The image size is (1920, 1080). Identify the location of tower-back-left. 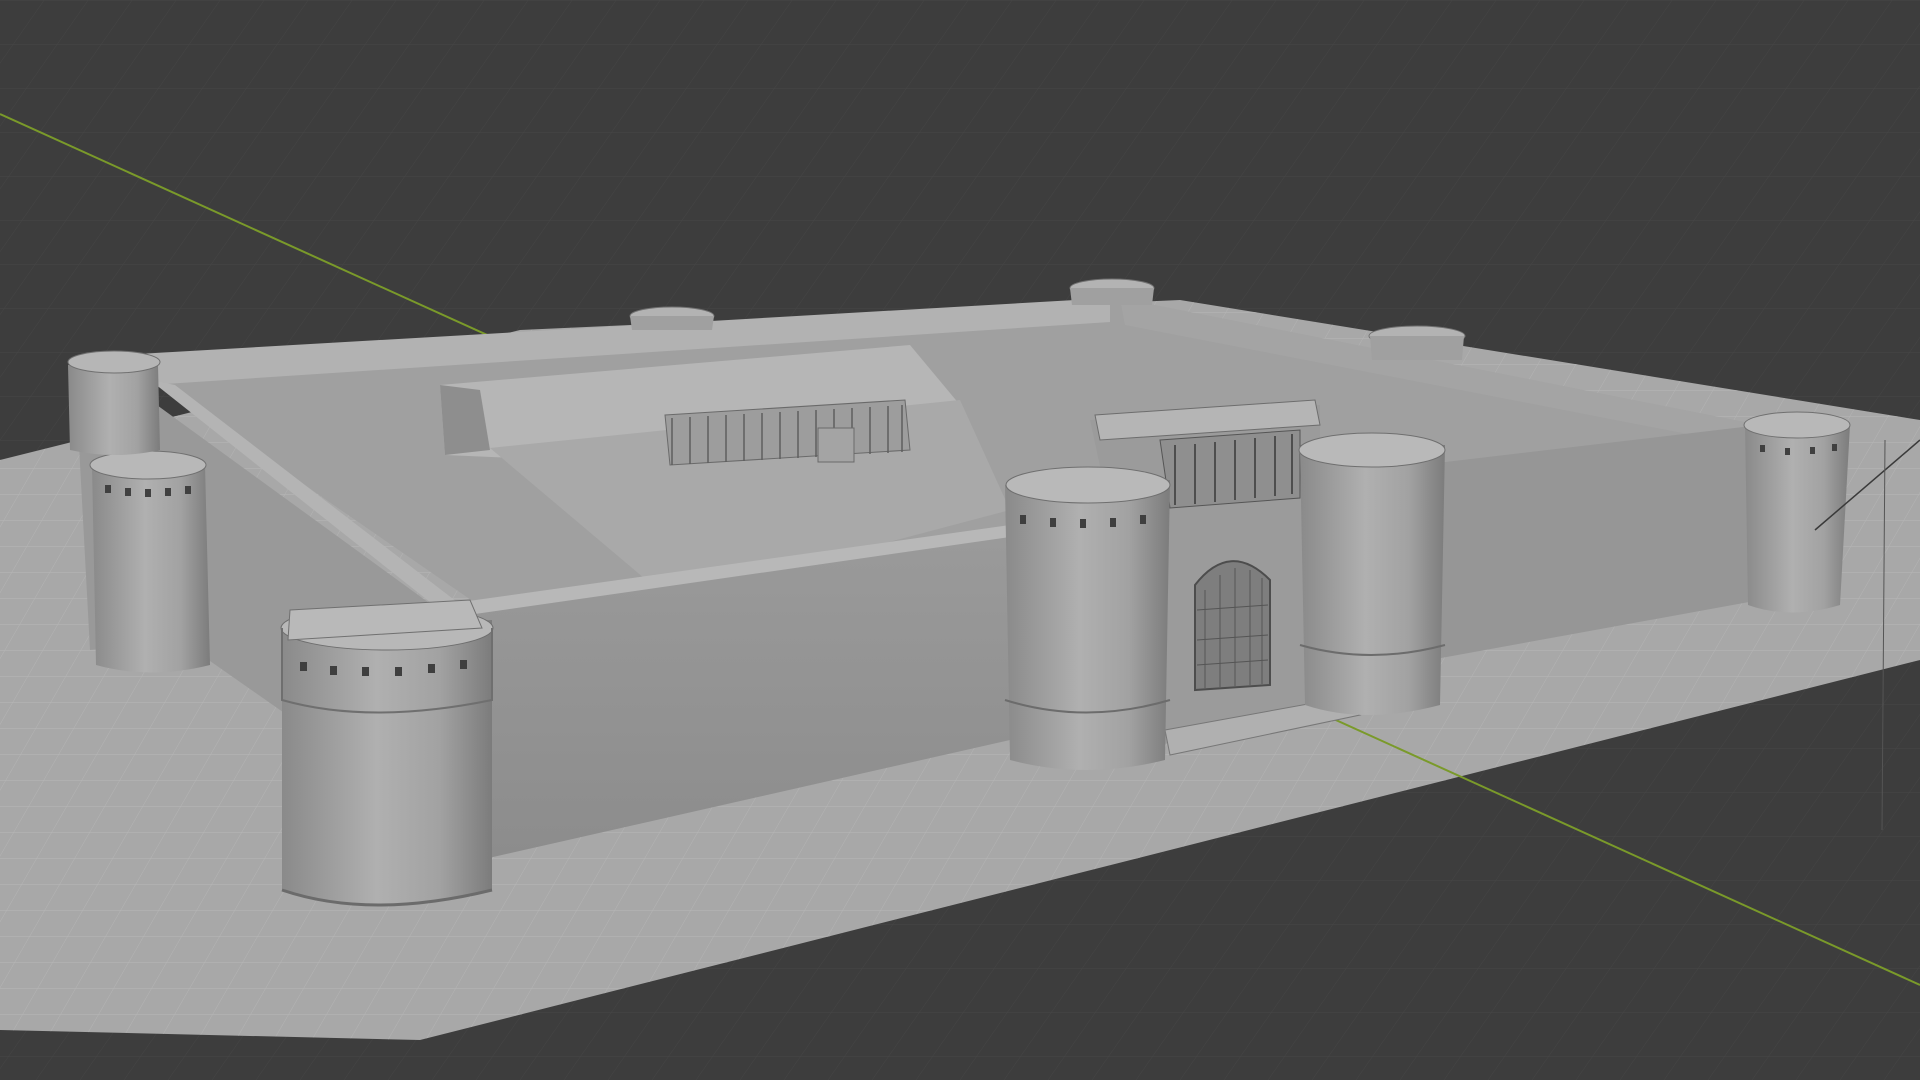
(114, 402).